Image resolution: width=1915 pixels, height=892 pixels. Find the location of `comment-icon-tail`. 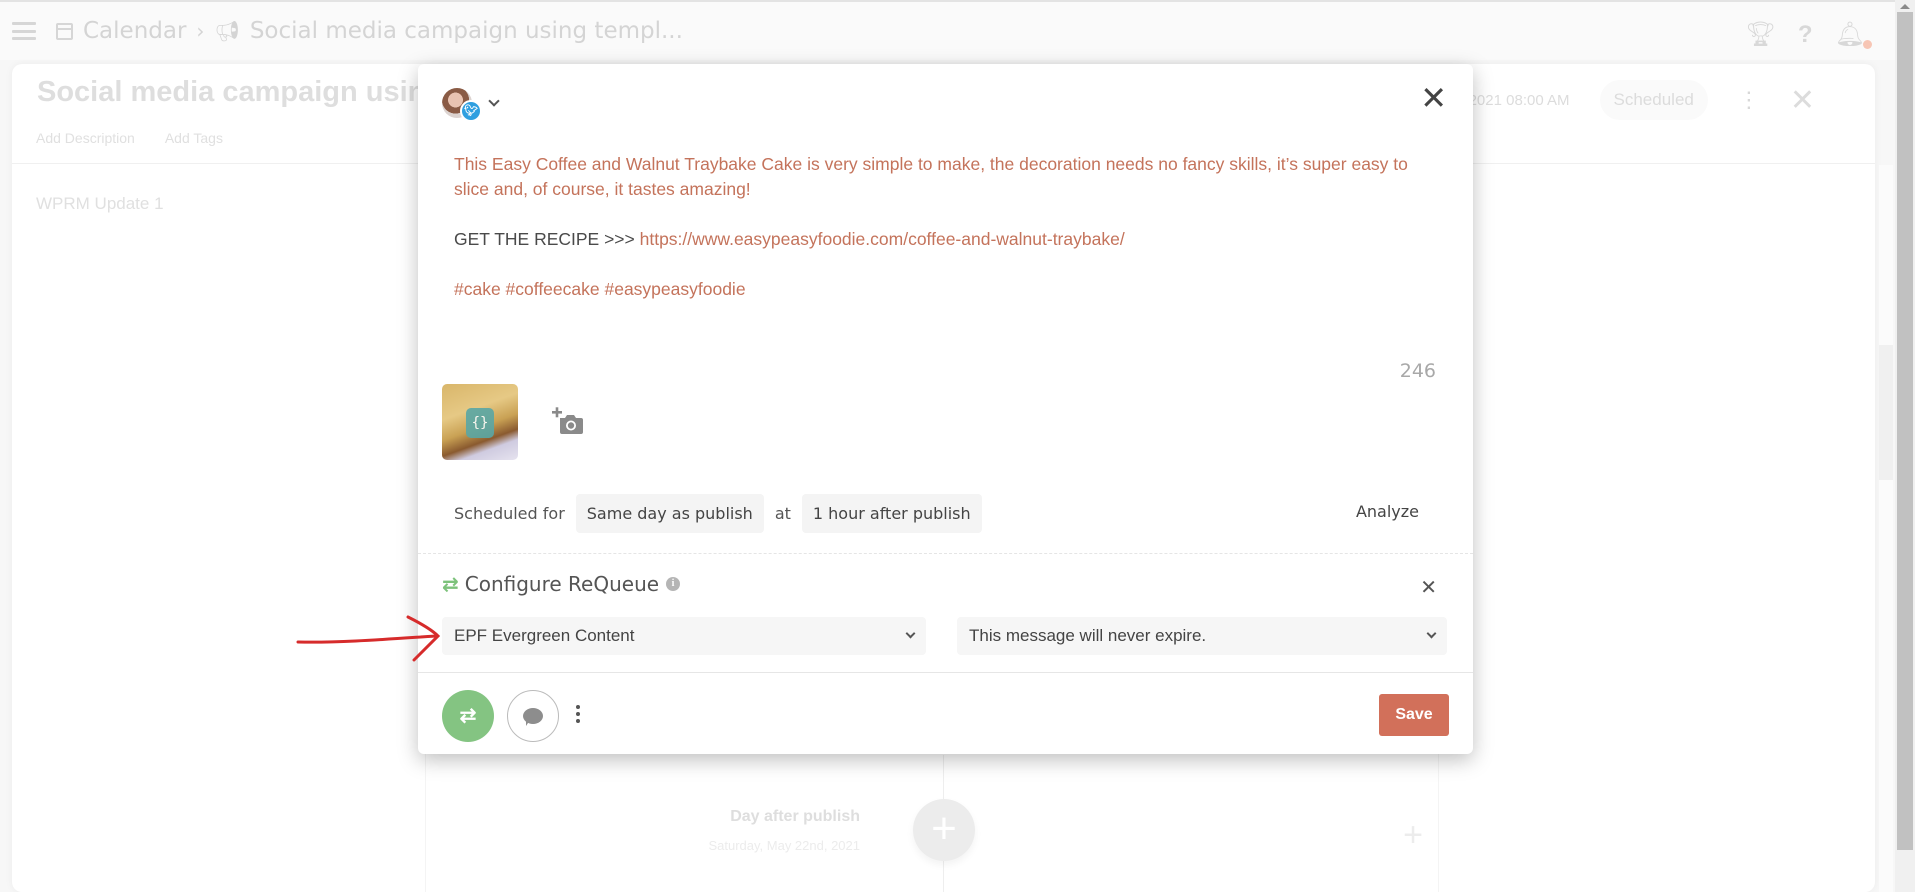

comment-icon-tail is located at coordinates (528, 723).